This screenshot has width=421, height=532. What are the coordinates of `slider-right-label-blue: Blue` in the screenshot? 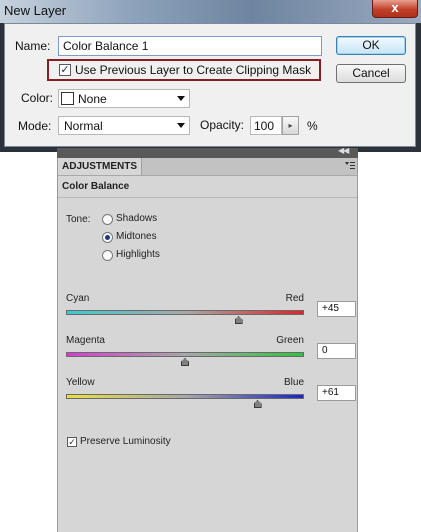 It's located at (293, 382).